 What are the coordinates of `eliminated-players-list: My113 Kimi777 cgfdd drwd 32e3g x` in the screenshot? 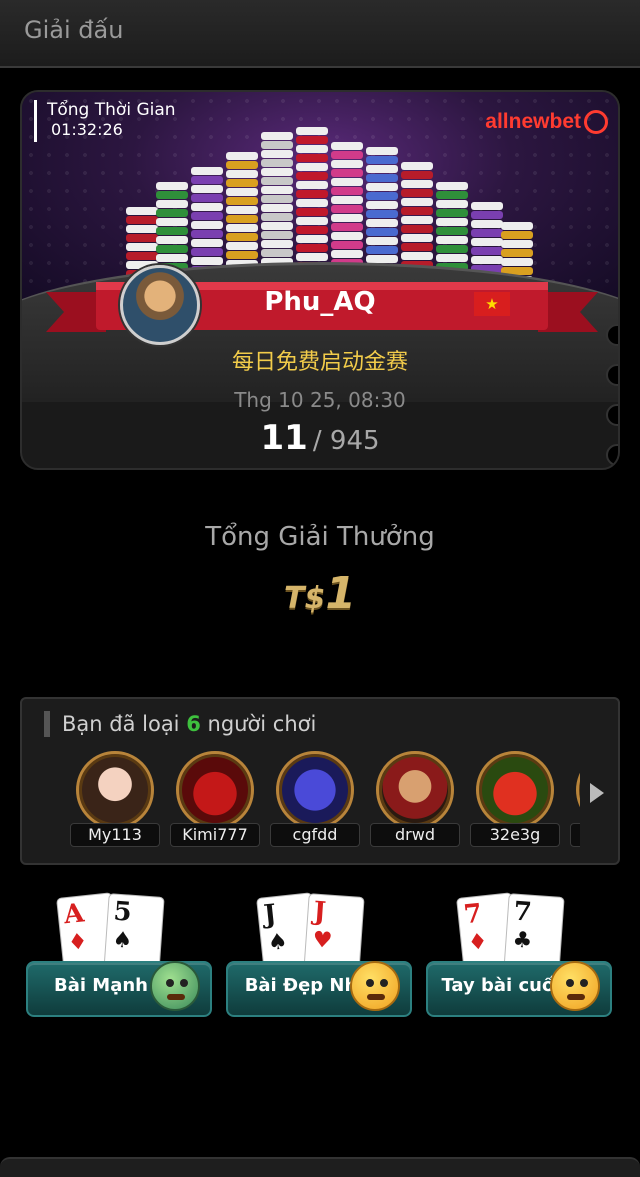 It's located at (325, 801).